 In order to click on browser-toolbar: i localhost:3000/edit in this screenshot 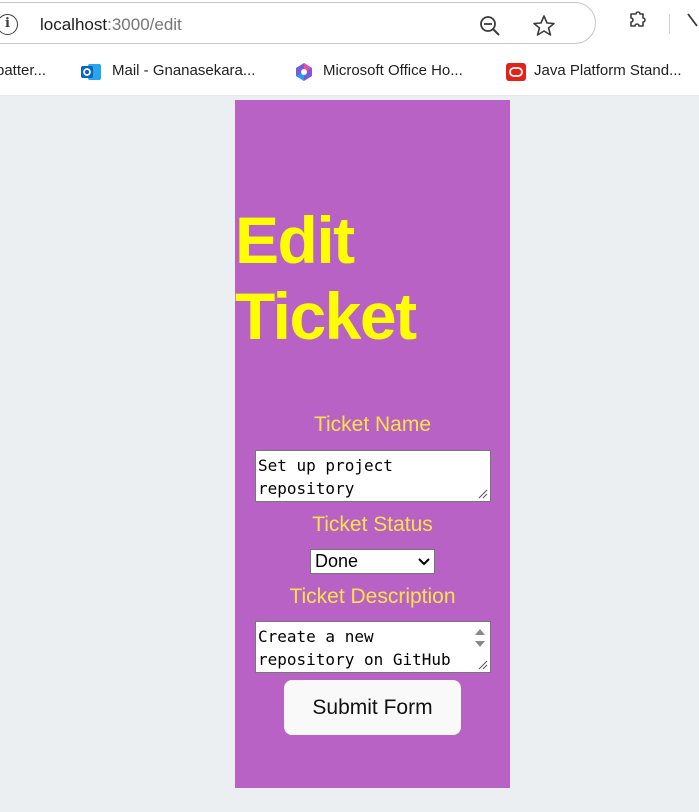, I will do `click(349, 24)`.